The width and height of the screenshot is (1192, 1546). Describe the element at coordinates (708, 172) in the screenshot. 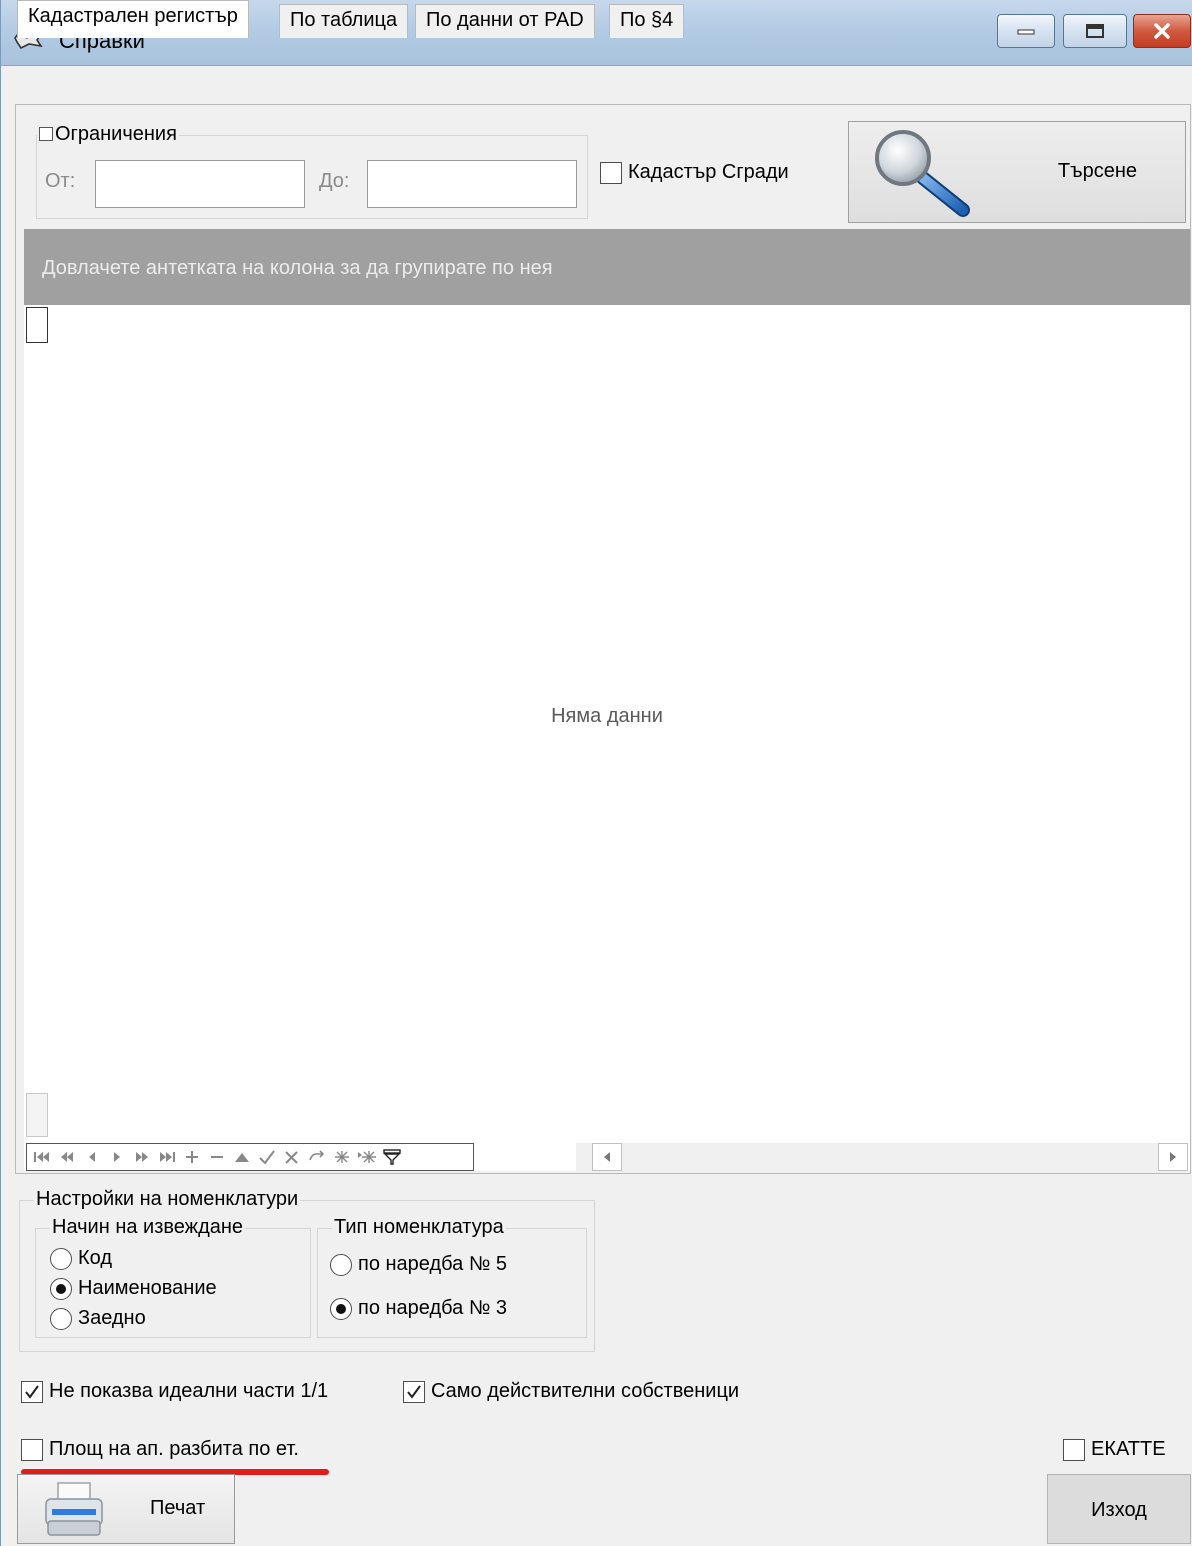

I see `cadastre-buildings-label: Кадастър Сгради` at that location.